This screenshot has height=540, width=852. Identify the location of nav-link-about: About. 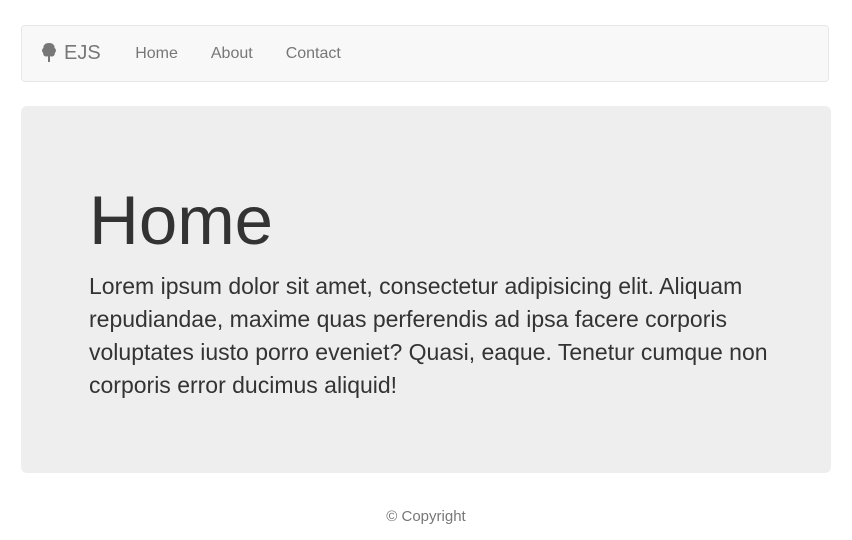
(231, 54).